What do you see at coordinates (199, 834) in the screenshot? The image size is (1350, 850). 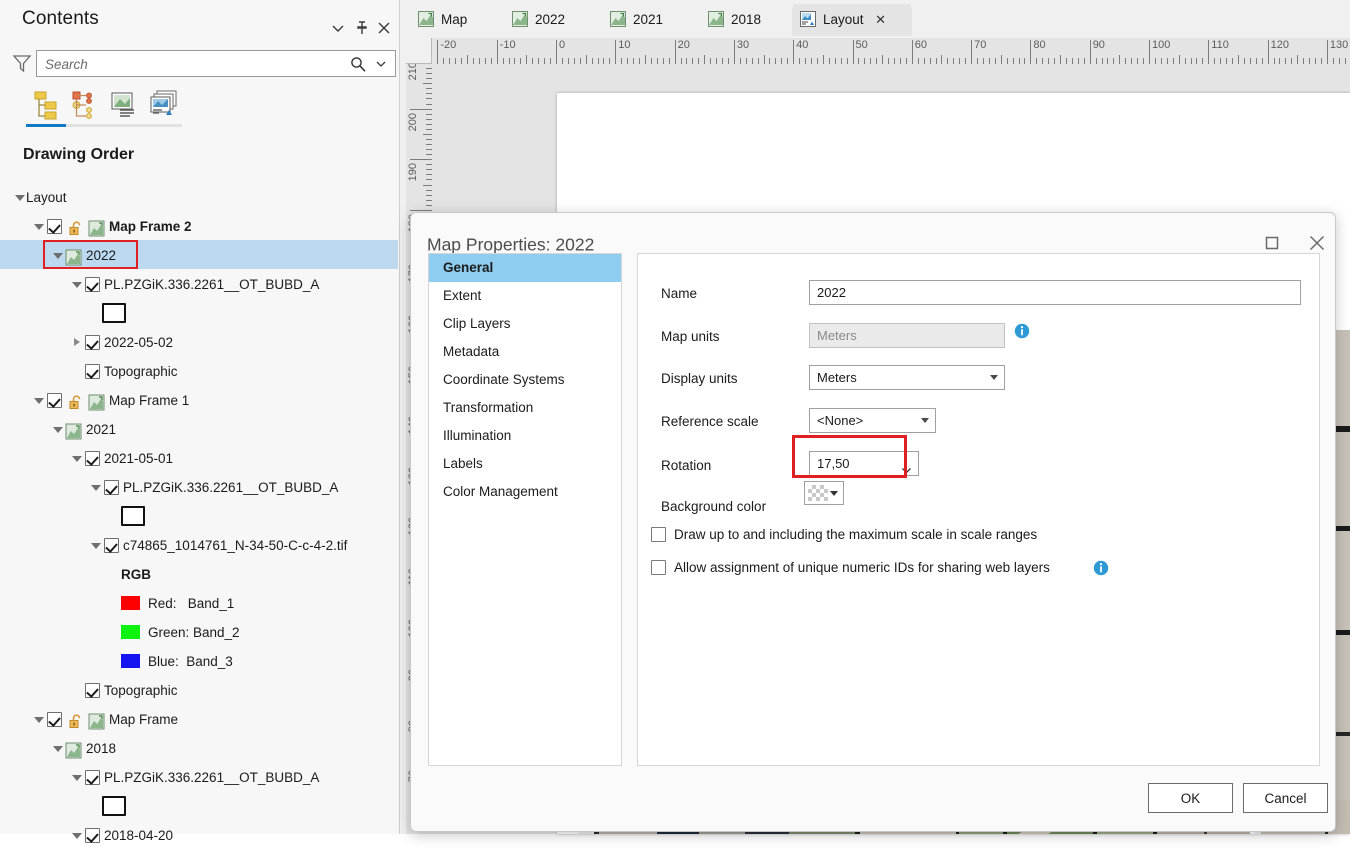 I see `tree-item-2018-04-20: 2018-04-20` at bounding box center [199, 834].